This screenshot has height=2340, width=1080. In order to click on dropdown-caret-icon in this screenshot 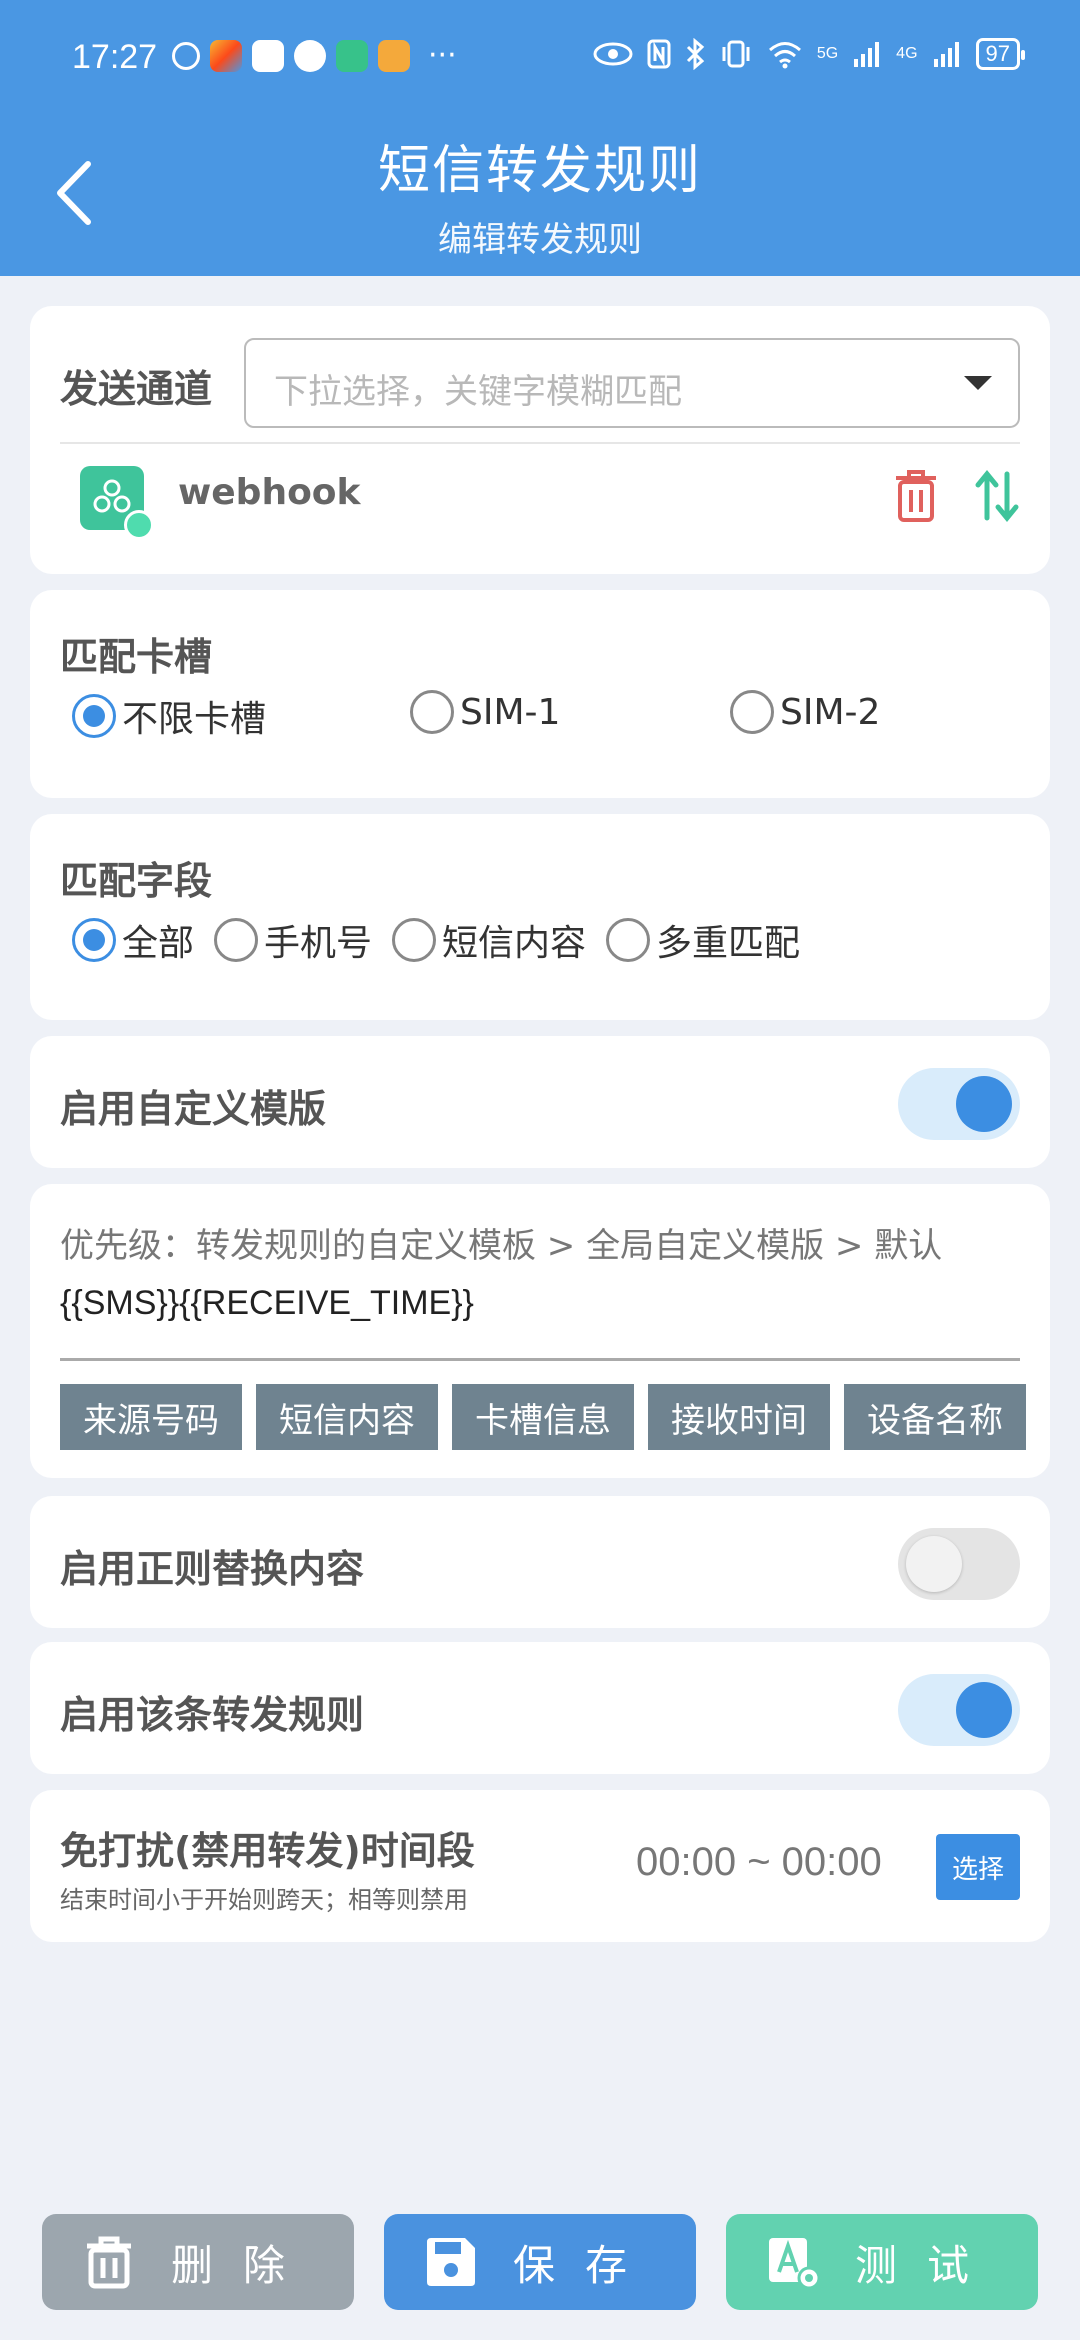, I will do `click(978, 383)`.